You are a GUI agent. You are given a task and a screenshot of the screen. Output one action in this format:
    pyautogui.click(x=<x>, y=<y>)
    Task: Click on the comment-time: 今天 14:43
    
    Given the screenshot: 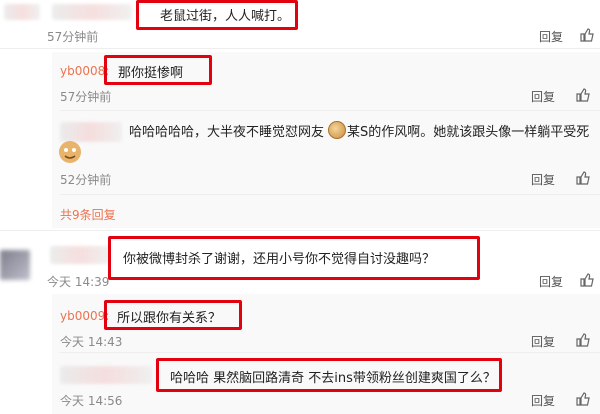 What is the action you would take?
    pyautogui.click(x=91, y=342)
    